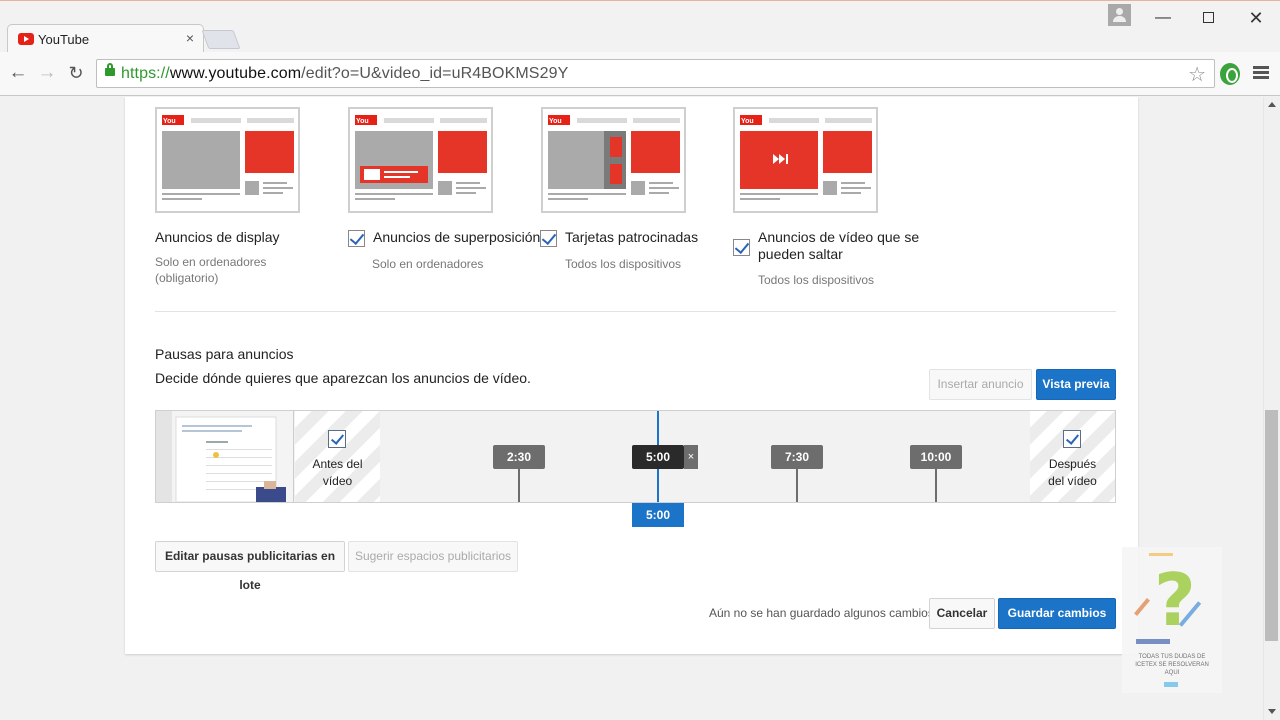 This screenshot has width=1280, height=720. I want to click on bulk-edit-ad-breaks-button: Editar pausas publicitarias en lote, so click(250, 566).